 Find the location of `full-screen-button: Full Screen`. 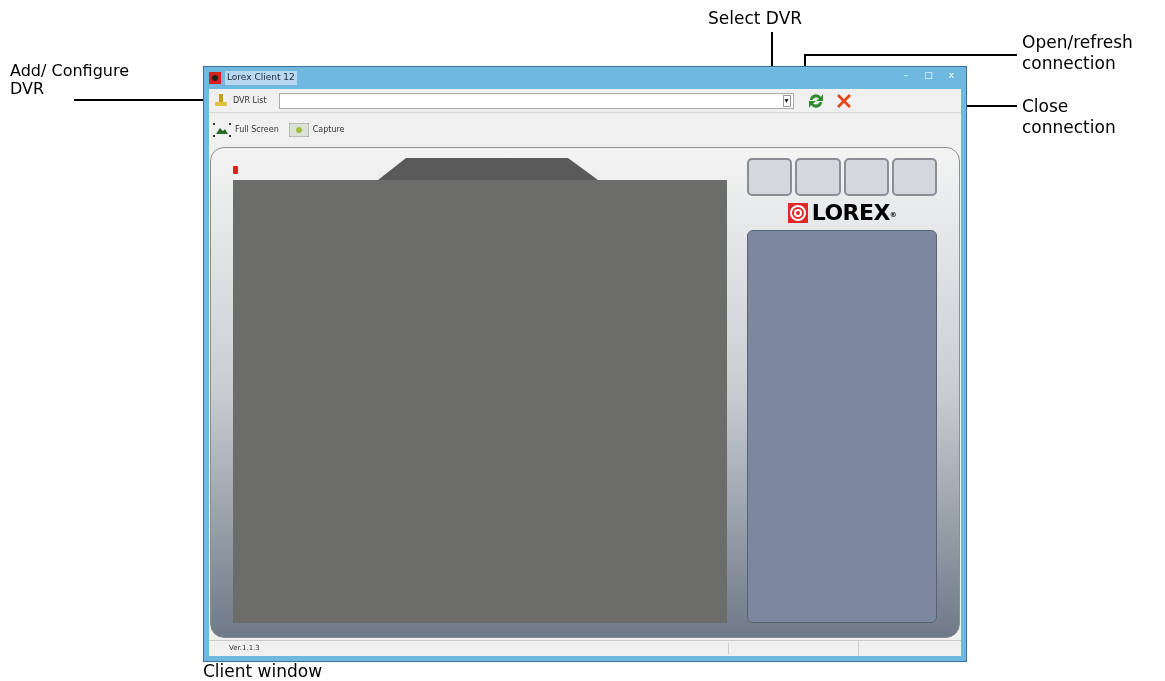

full-screen-button: Full Screen is located at coordinates (246, 130).